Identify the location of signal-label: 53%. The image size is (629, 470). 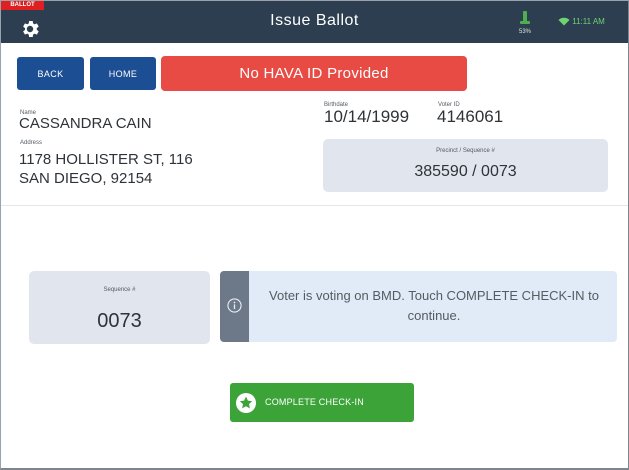
(524, 32).